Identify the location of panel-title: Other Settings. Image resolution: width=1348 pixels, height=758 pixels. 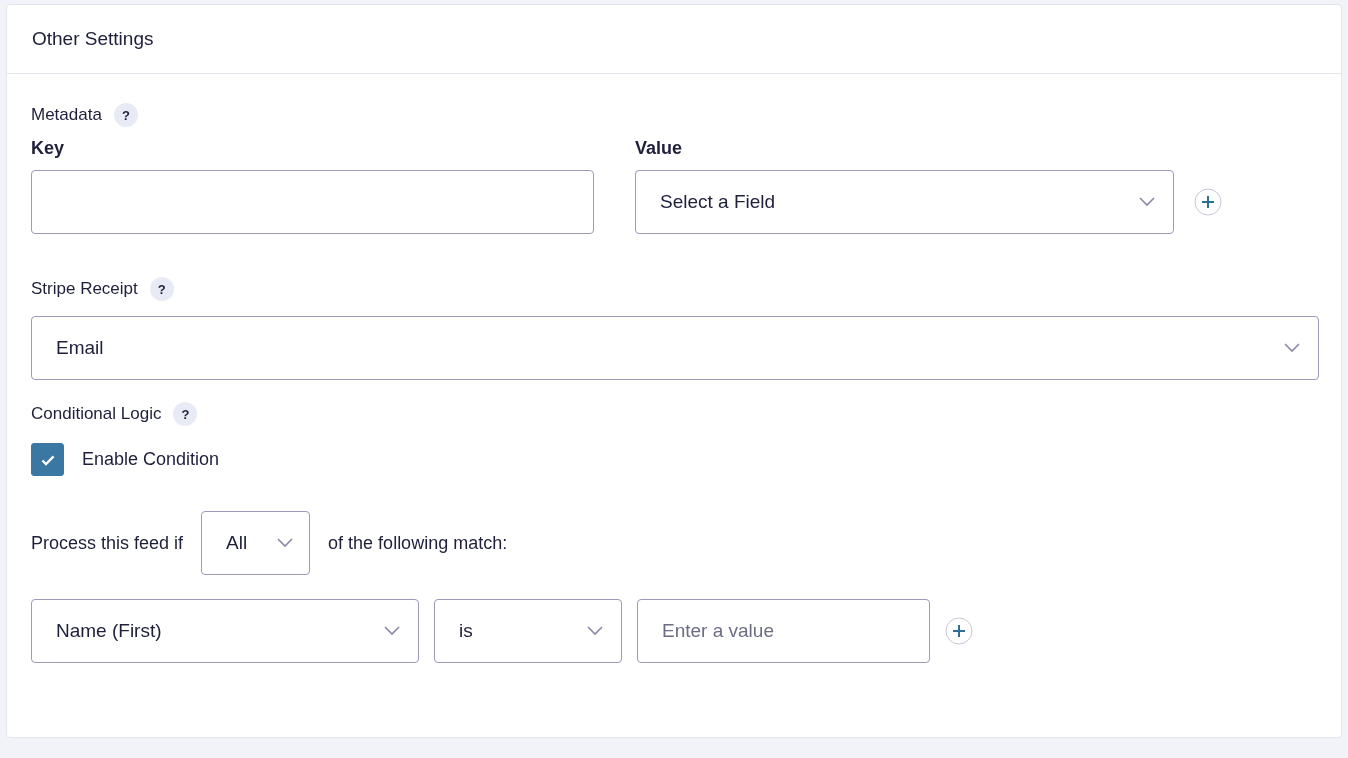
(93, 39).